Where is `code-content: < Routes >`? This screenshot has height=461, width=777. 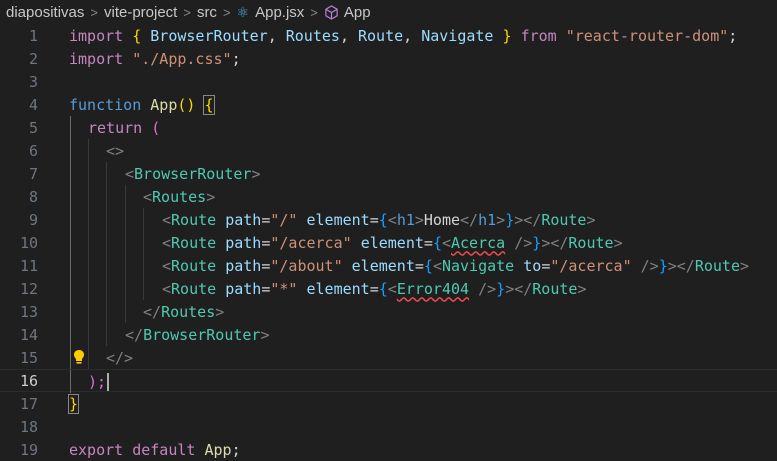 code-content: < Routes > is located at coordinates (179, 196).